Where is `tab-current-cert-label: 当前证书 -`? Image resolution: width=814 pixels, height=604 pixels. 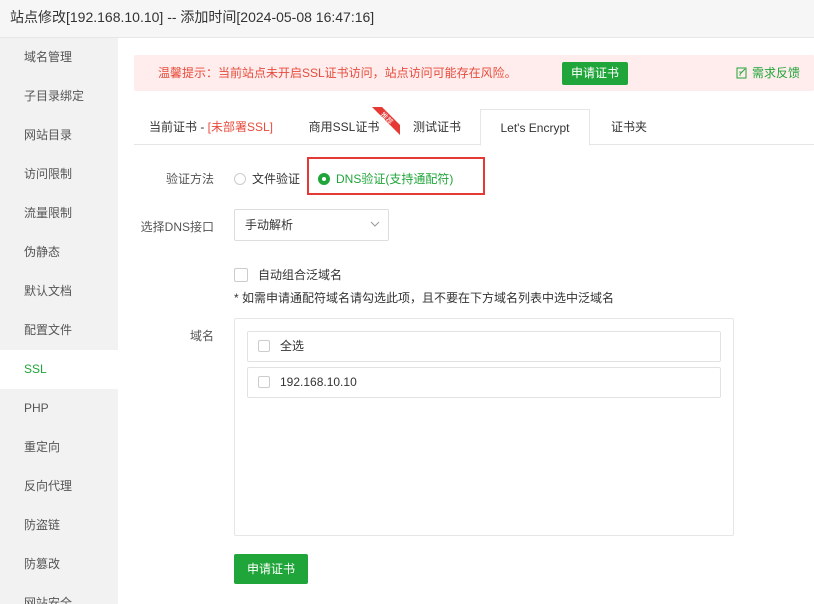 tab-current-cert-label: 当前证书 - is located at coordinates (178, 127).